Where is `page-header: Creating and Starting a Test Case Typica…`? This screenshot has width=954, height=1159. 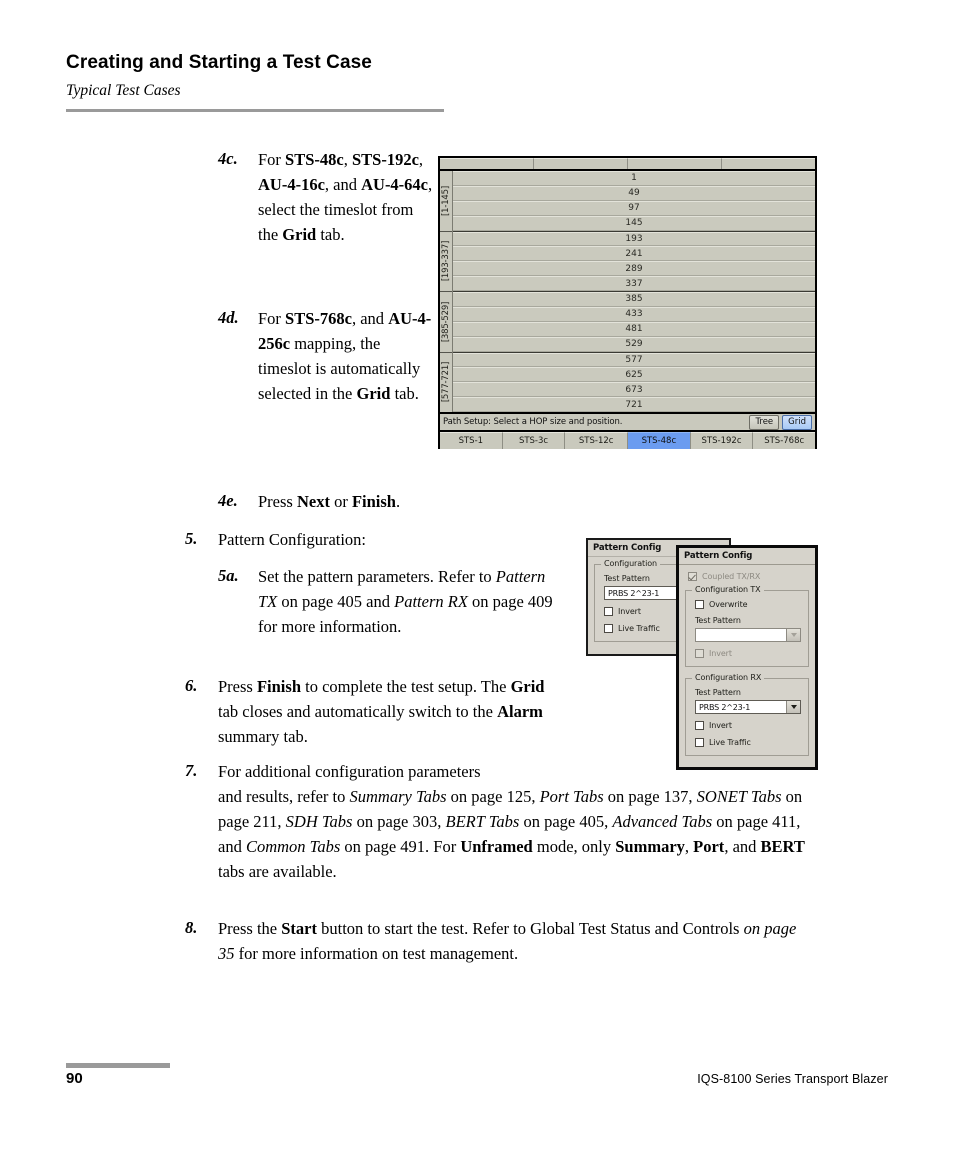 page-header: Creating and Starting a Test Case Typica… is located at coordinates (256, 82).